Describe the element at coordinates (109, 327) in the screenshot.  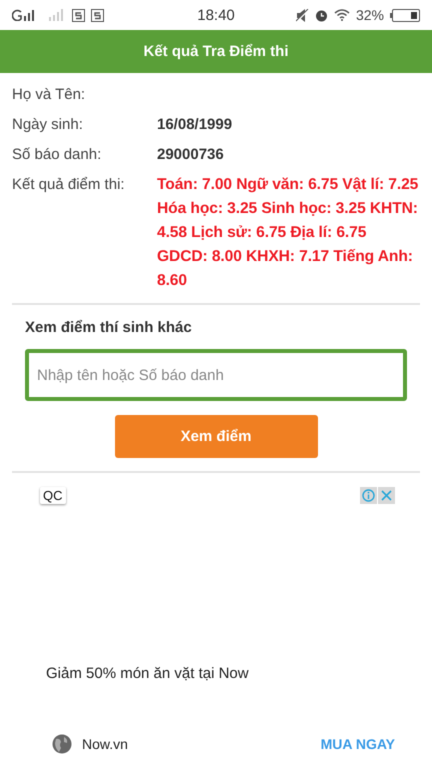
I see `section-title: Xem điểm thí sinh khác` at that location.